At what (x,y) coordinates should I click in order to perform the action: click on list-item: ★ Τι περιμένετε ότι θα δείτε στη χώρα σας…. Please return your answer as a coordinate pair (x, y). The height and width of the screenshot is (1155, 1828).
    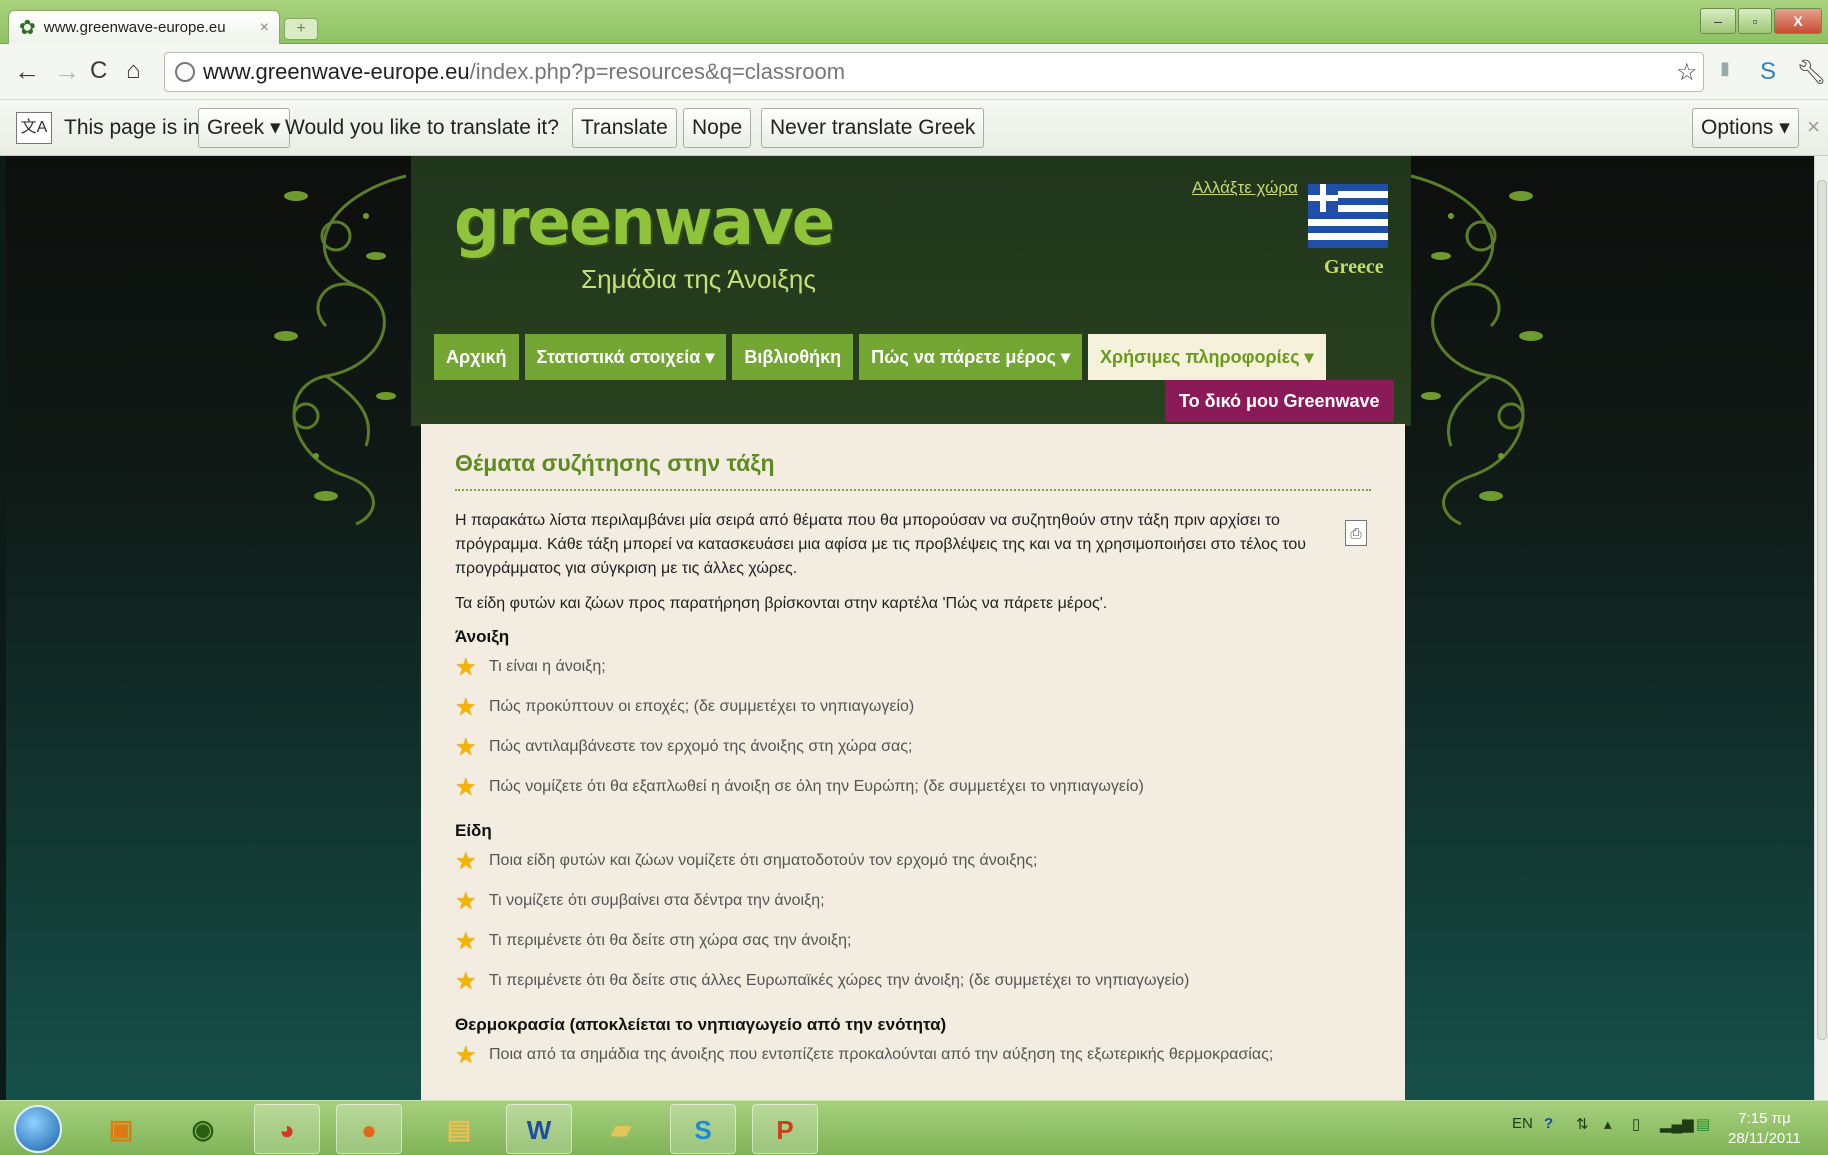
    Looking at the image, I should click on (913, 941).